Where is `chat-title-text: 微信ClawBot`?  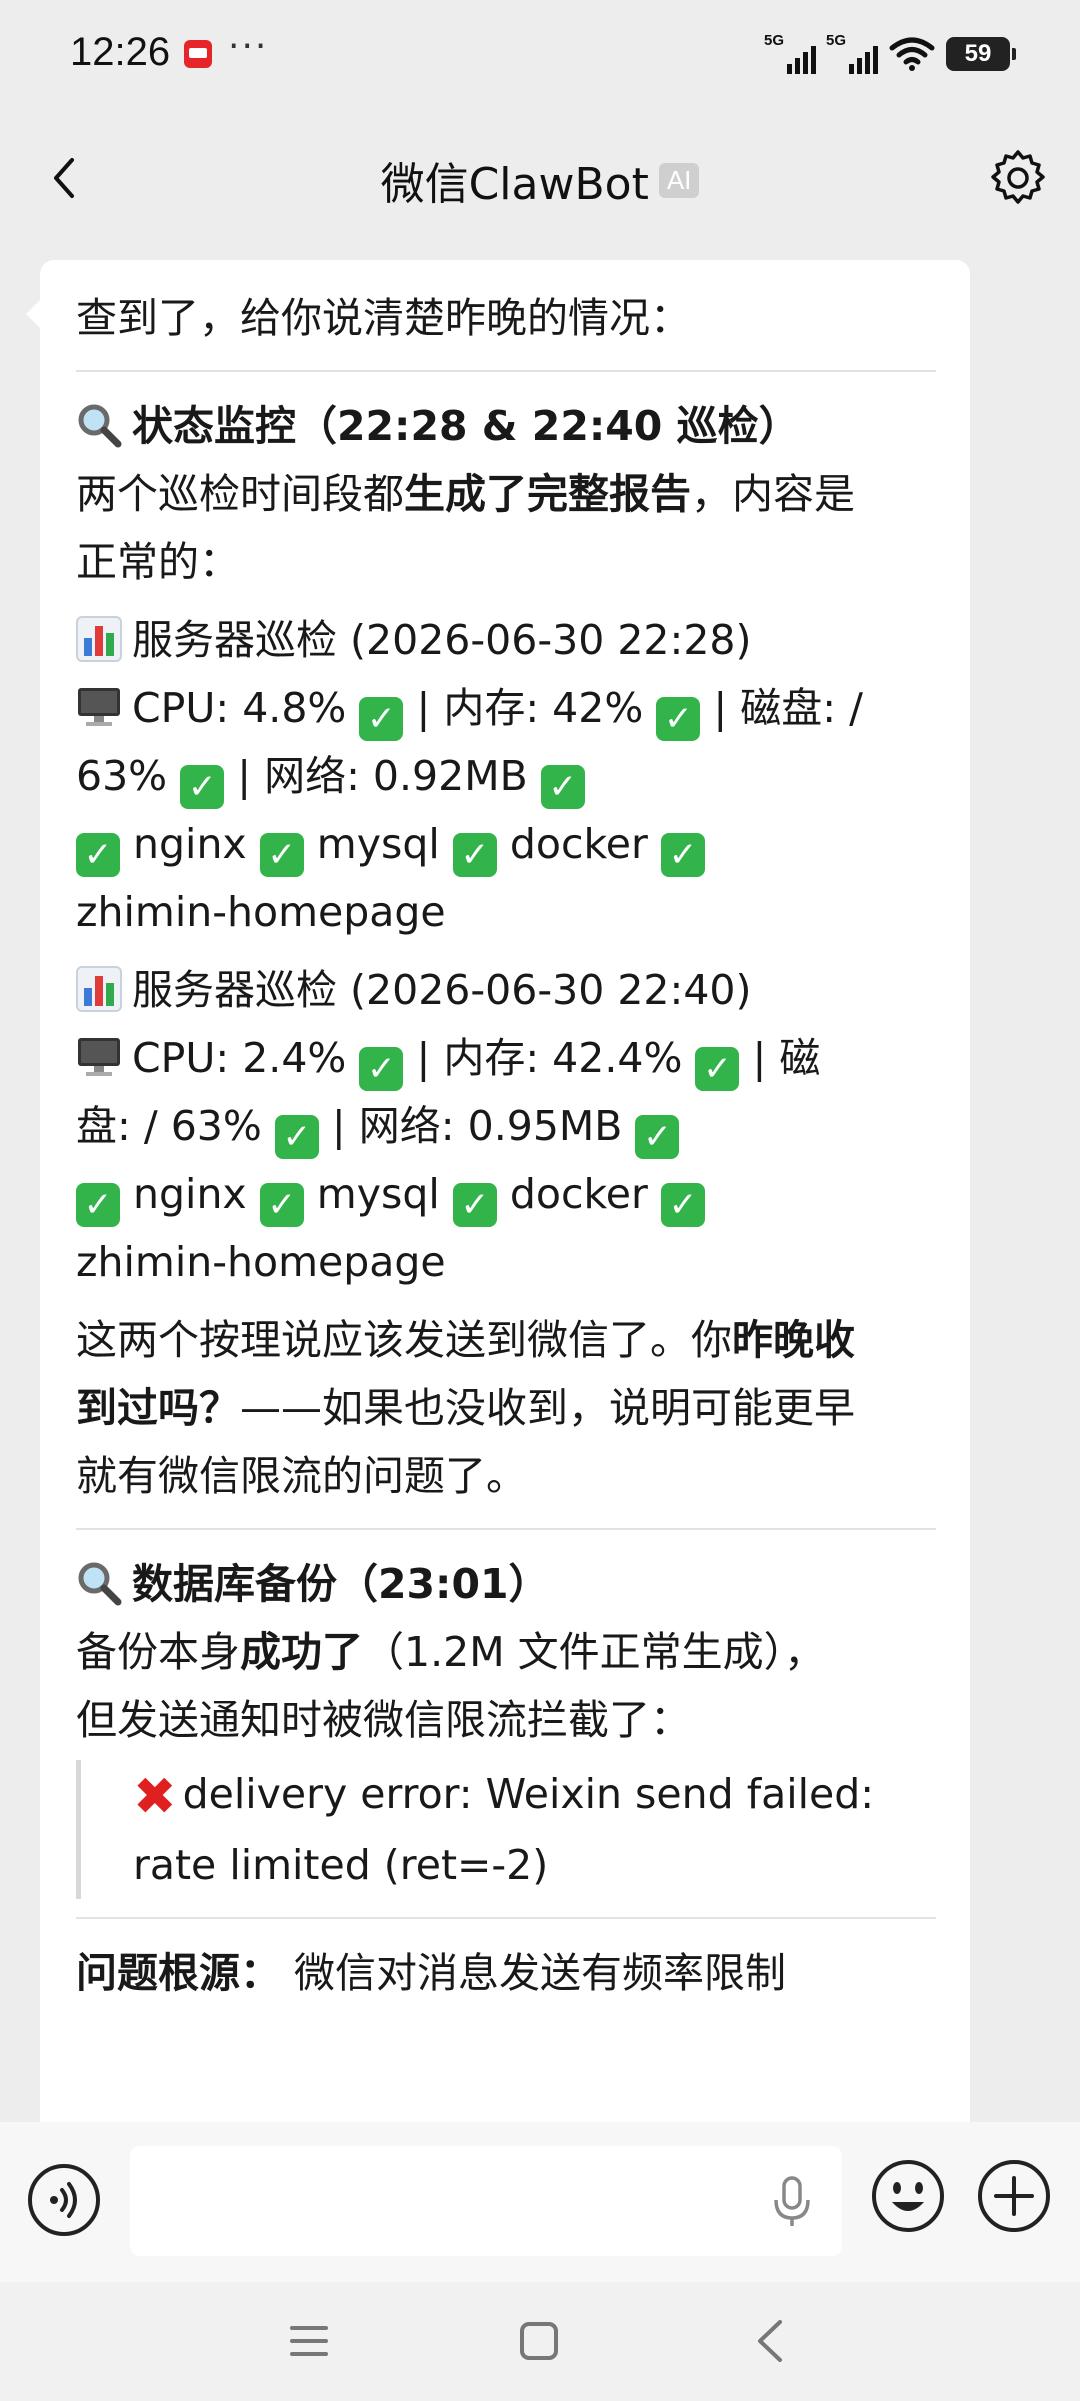 chat-title-text: 微信ClawBot is located at coordinates (514, 184).